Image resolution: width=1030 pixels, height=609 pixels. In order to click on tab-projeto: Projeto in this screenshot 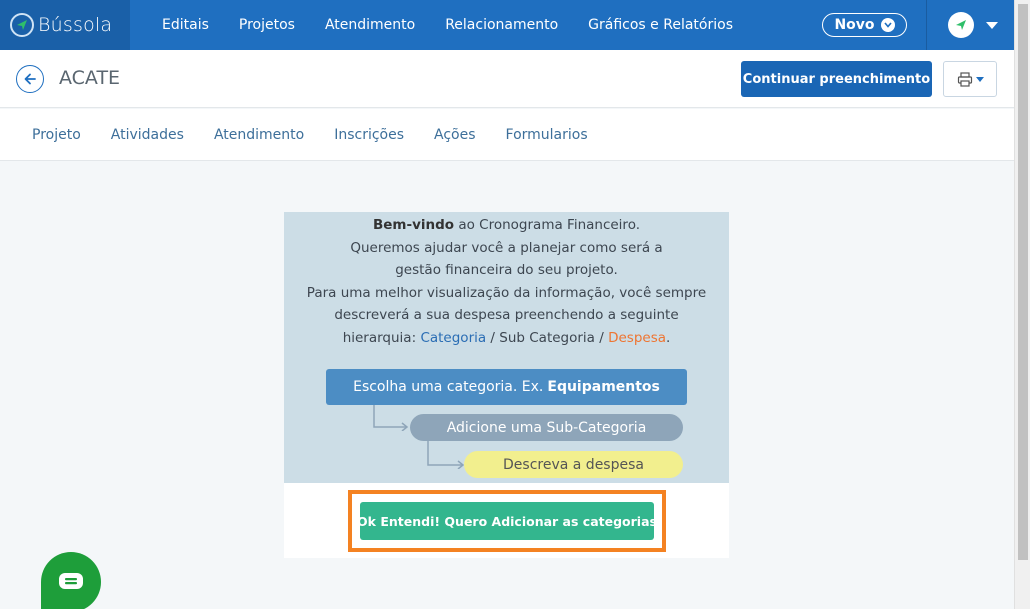, I will do `click(56, 135)`.